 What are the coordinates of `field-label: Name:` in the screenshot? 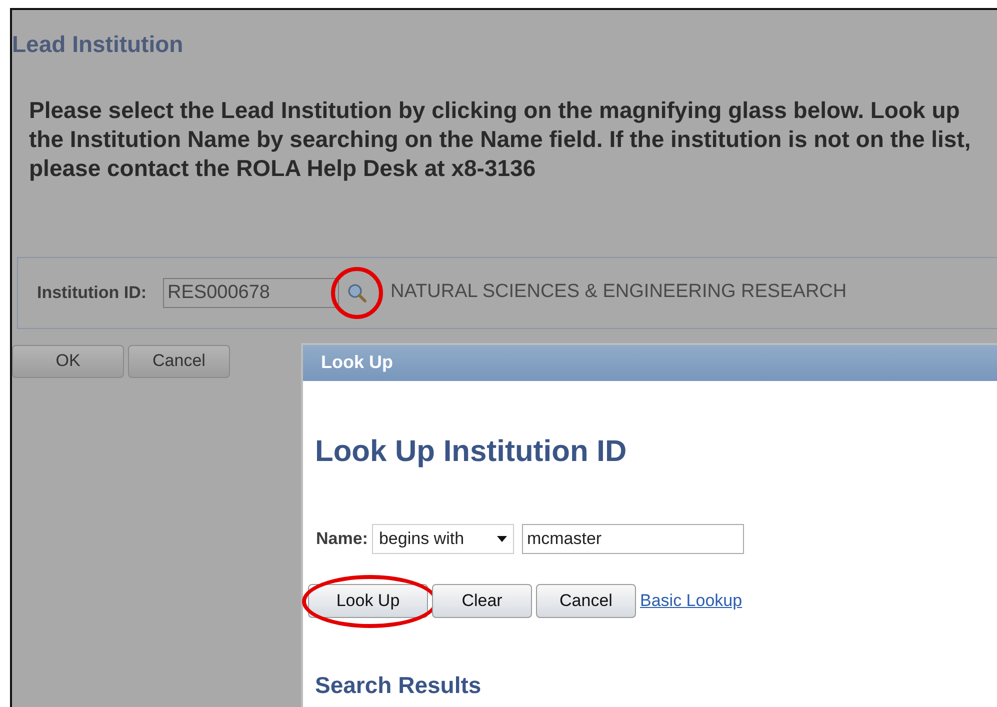 It's located at (342, 539).